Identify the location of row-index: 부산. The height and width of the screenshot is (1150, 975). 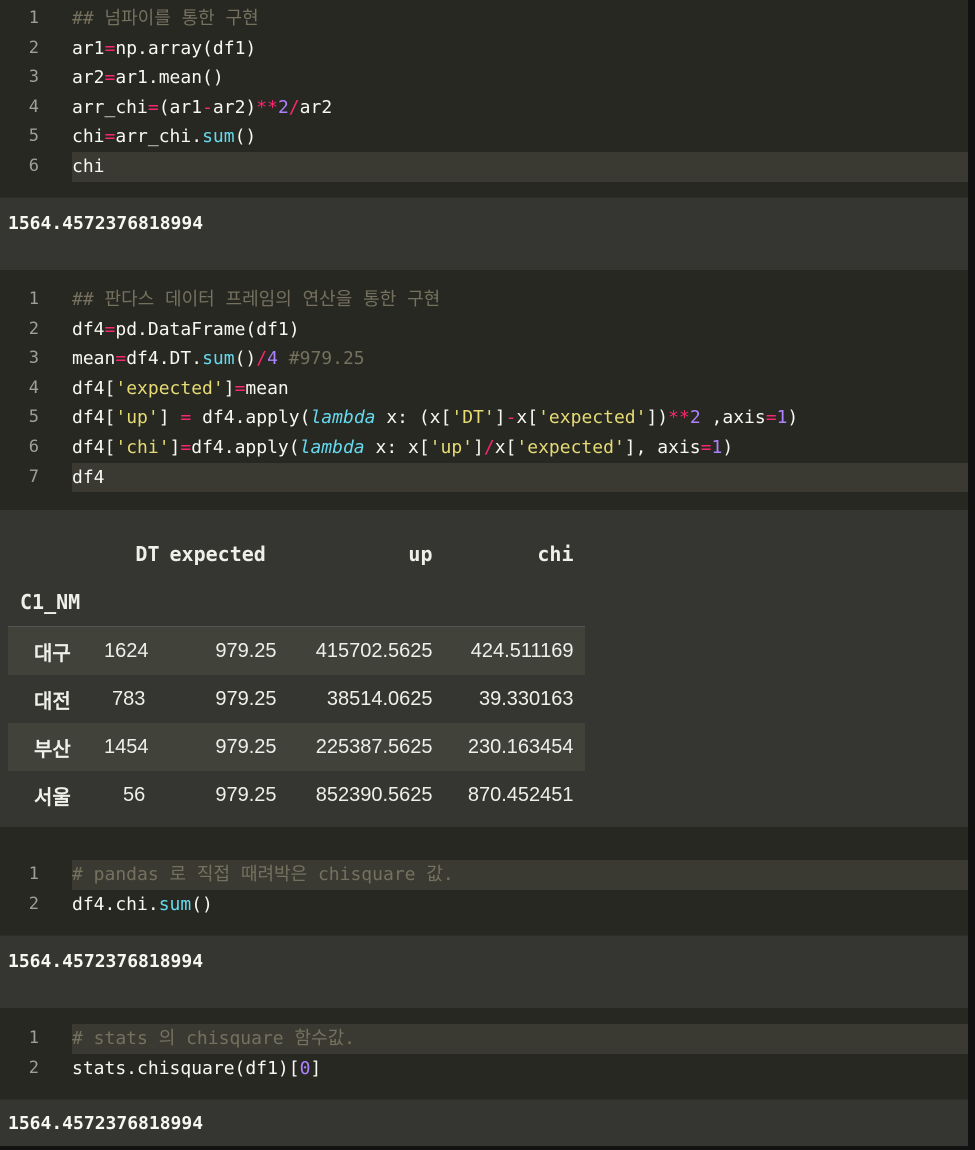
(52, 749).